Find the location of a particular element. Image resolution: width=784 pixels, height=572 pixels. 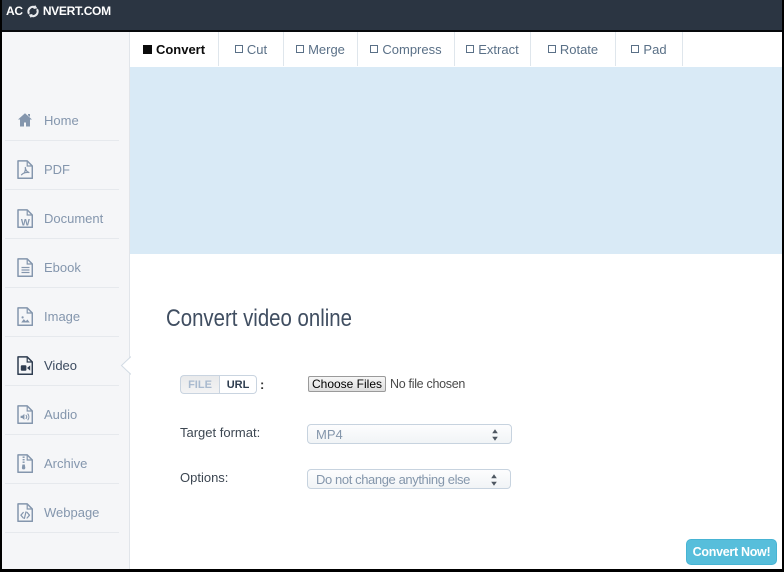

svg-text: W is located at coordinates (25, 222).